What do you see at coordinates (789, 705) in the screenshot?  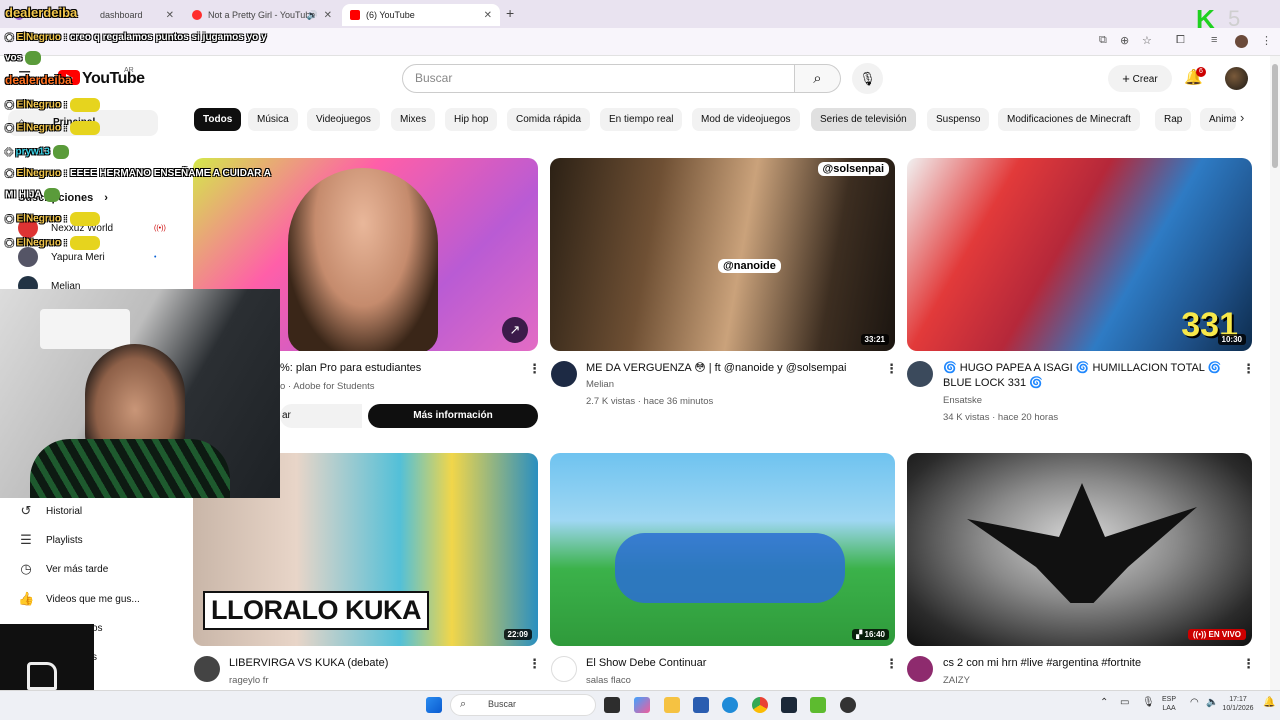 I see `steam-icon` at bounding box center [789, 705].